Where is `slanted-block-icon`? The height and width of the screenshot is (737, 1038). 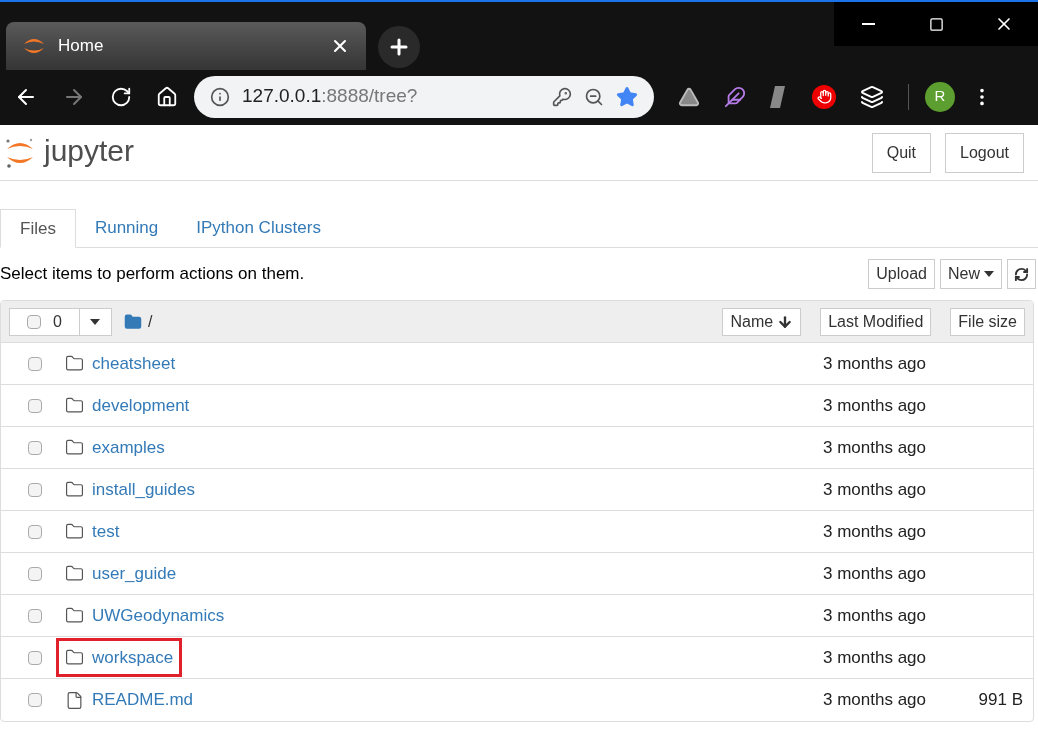 slanted-block-icon is located at coordinates (779, 96).